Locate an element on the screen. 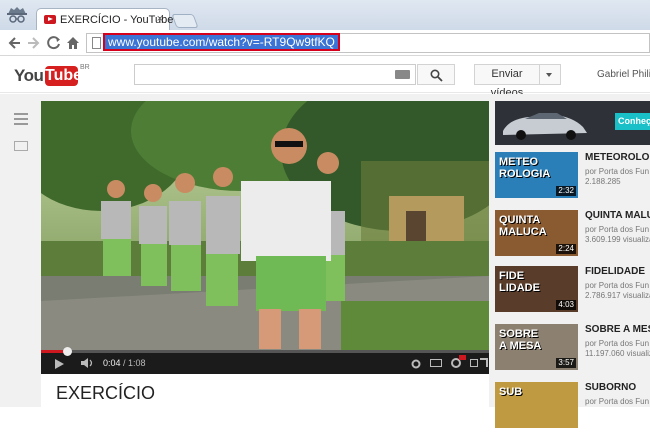 This screenshot has height=432, width=650. browser-toolbar: www.youtube.com/watch?v=-RT9Qw9tfKQ is located at coordinates (325, 43).